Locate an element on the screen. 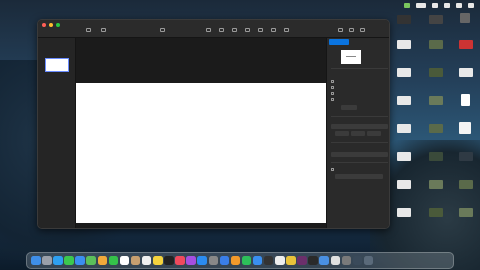 The width and height of the screenshot is (480, 270). format-button is located at coordinates (340, 30).